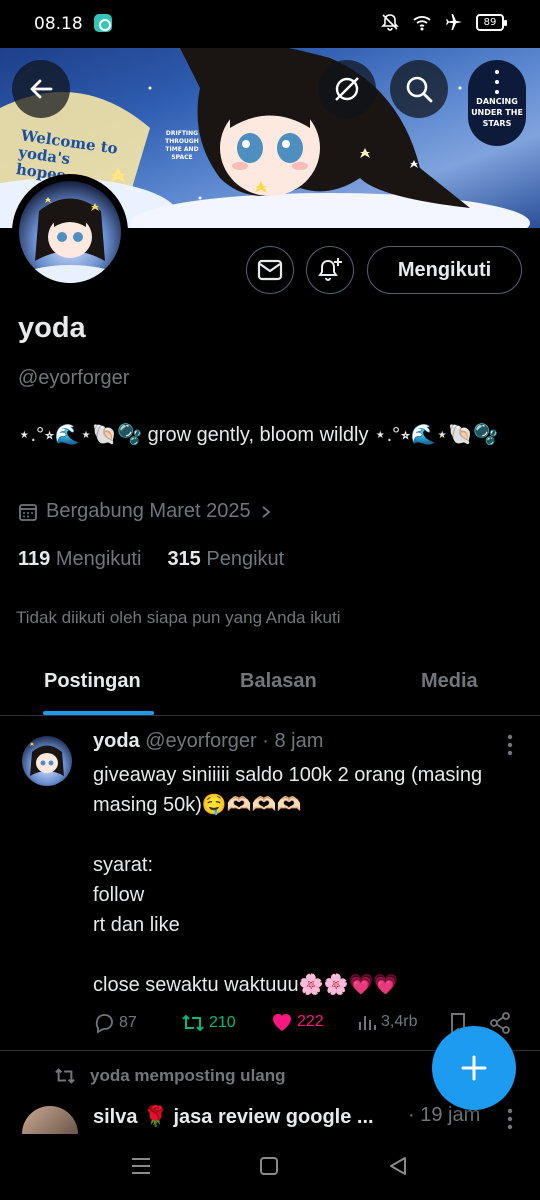 This screenshot has width=540, height=1200. I want to click on like-count: 222, so click(310, 1021).